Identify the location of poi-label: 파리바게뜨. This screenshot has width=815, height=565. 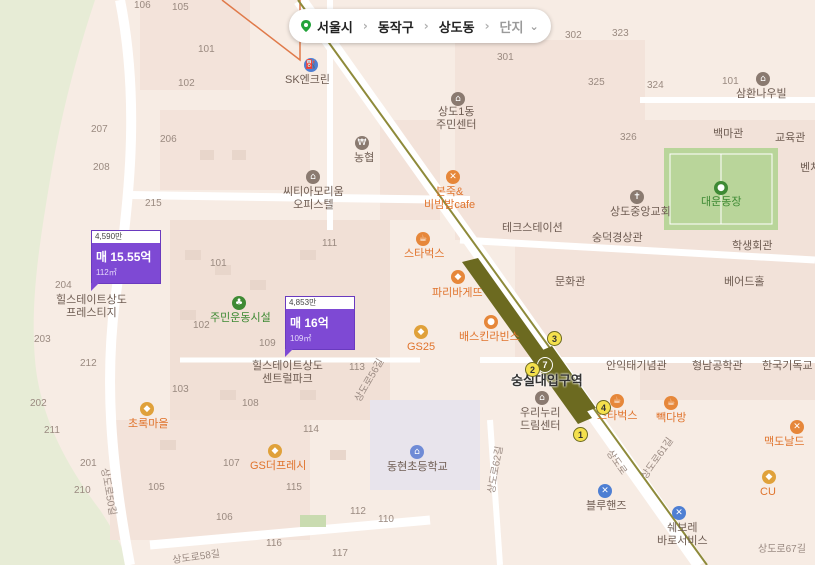
(457, 293).